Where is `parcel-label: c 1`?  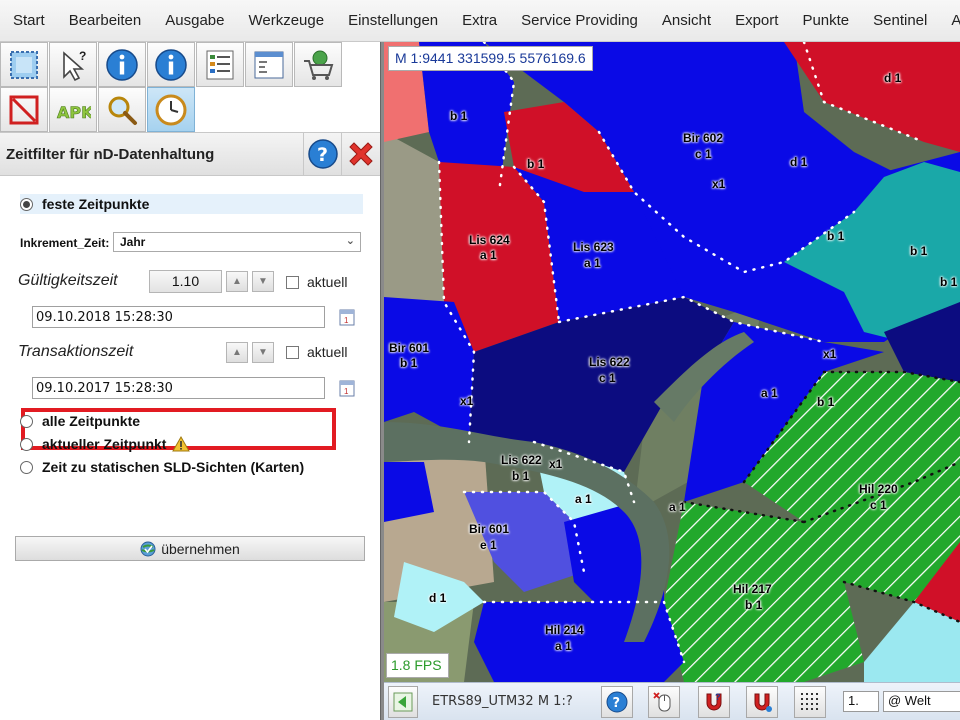 parcel-label: c 1 is located at coordinates (878, 505).